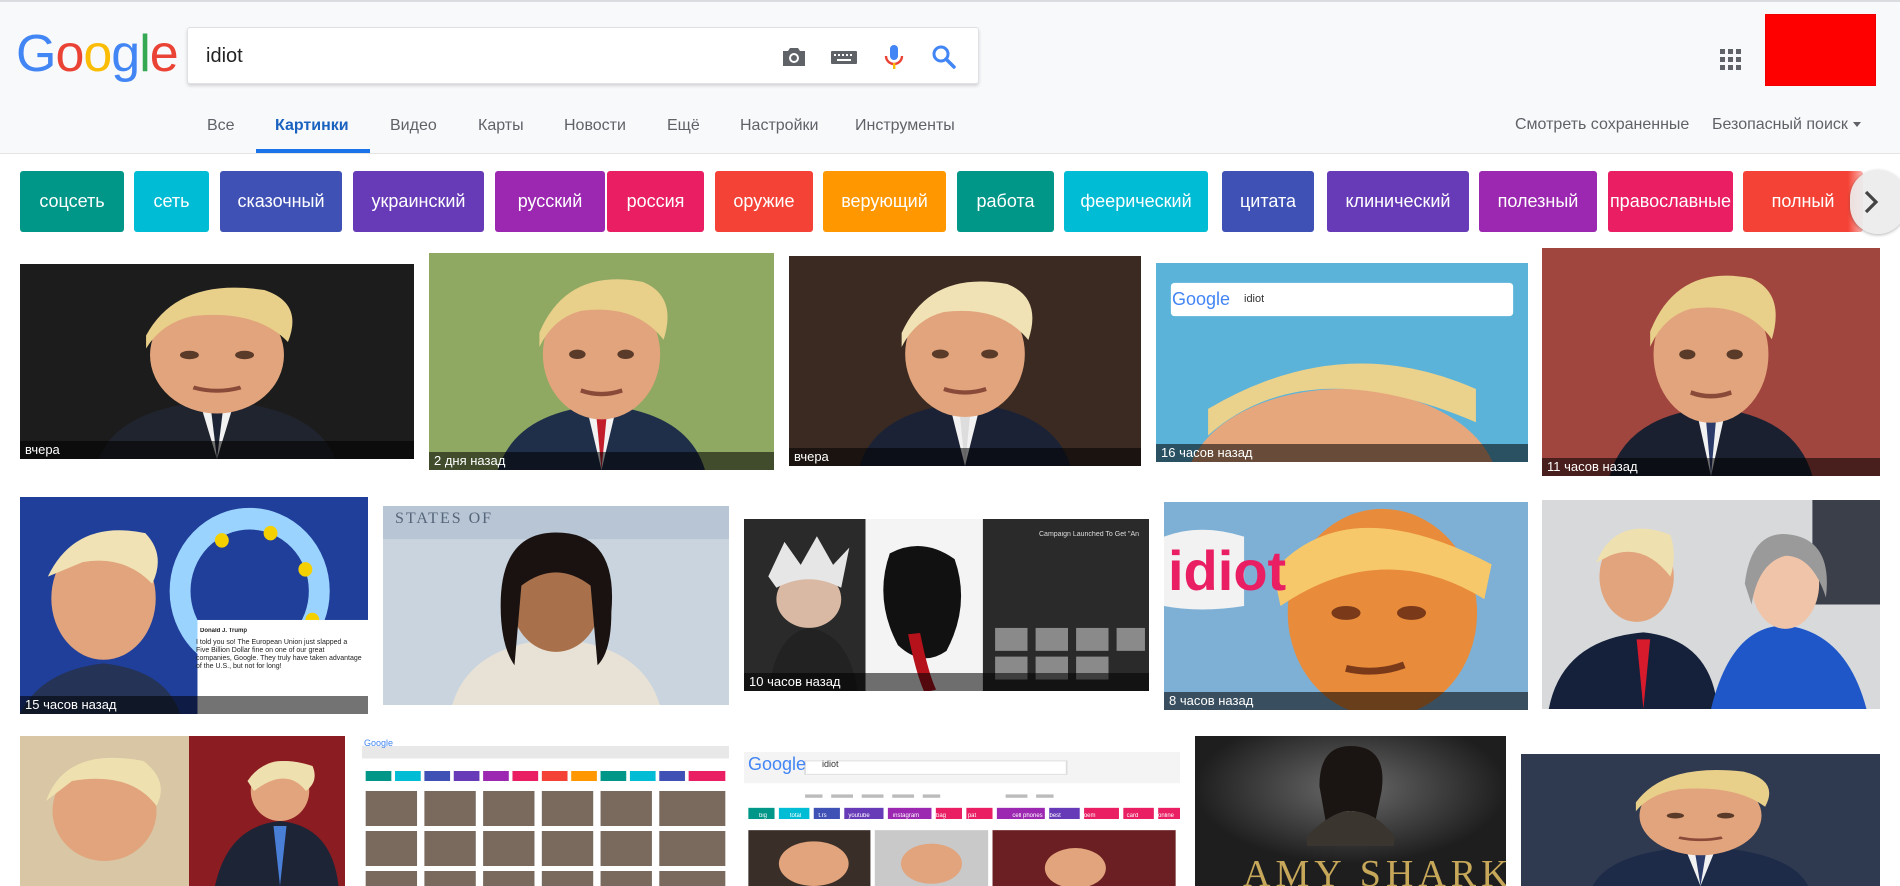  What do you see at coordinates (1089, 534) in the screenshot?
I see `headline-text: Campaign Launched To Get "An` at bounding box center [1089, 534].